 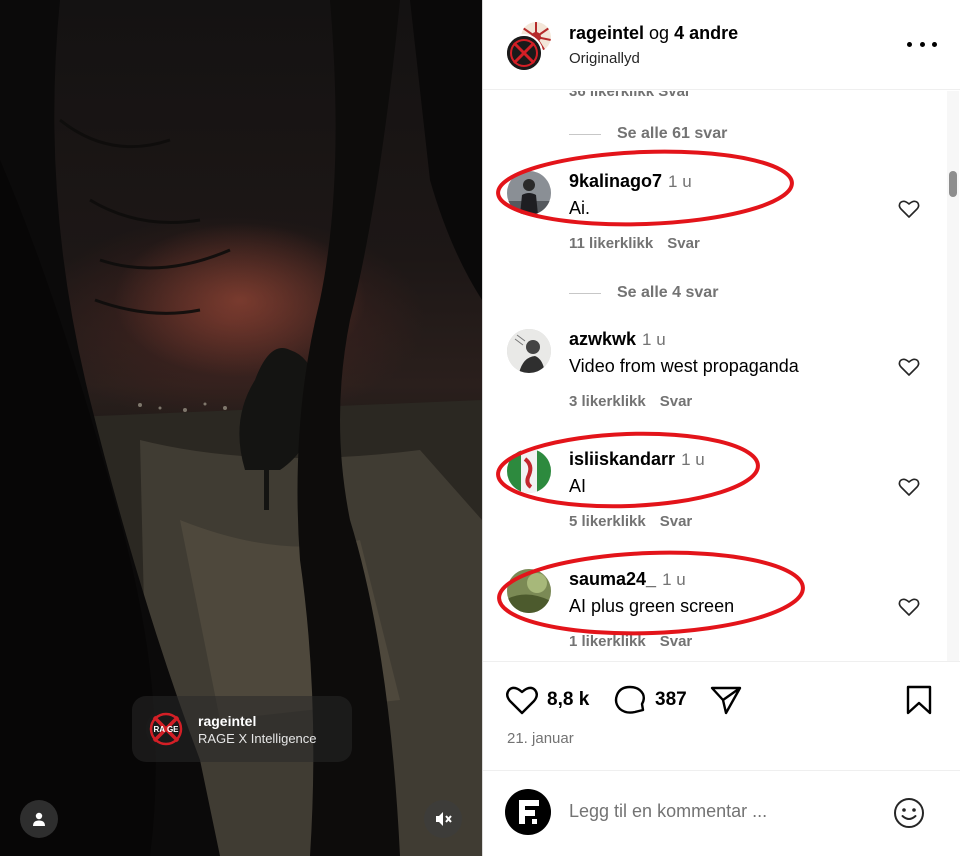 I want to click on collab-avatars, so click(x=531, y=46).